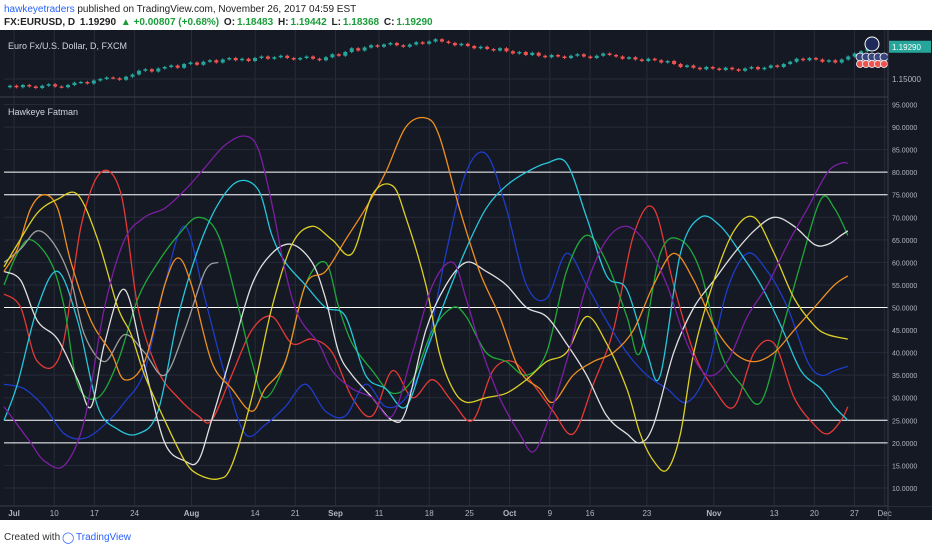 The image size is (932, 550). Describe the element at coordinates (54, 513) in the screenshot. I see `time-tick-label: 10` at that location.